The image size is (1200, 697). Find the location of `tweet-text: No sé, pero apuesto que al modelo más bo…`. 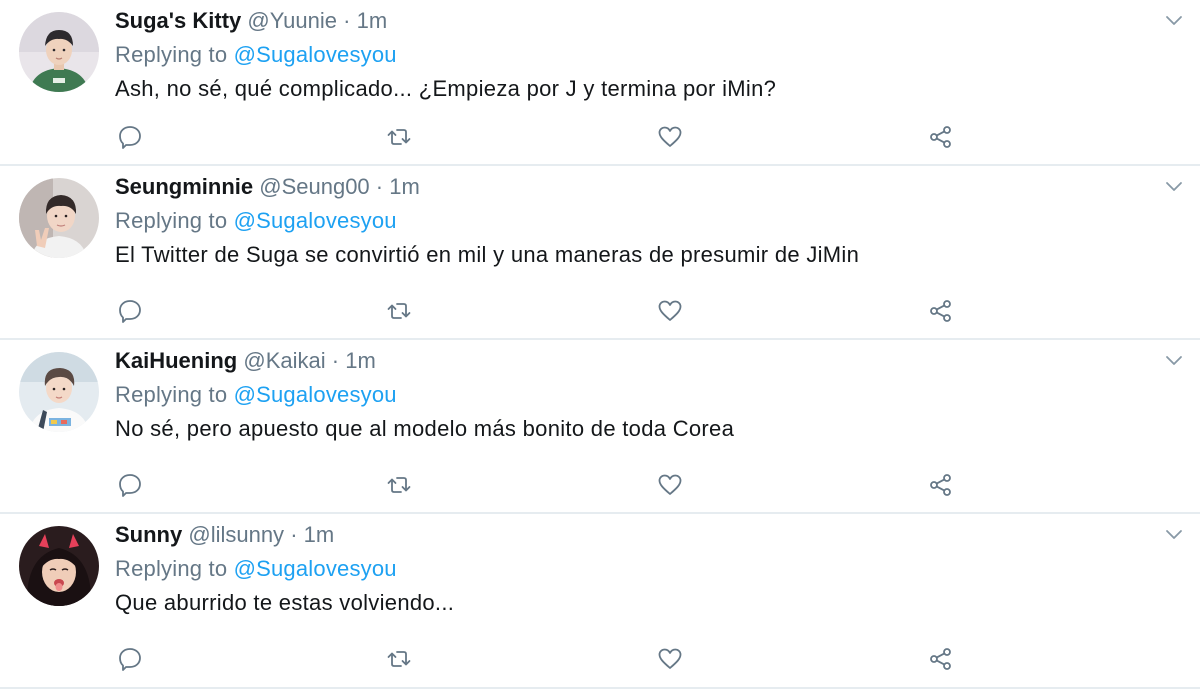

tweet-text: No sé, pero apuesto que al modelo más bo… is located at coordinates (425, 428).